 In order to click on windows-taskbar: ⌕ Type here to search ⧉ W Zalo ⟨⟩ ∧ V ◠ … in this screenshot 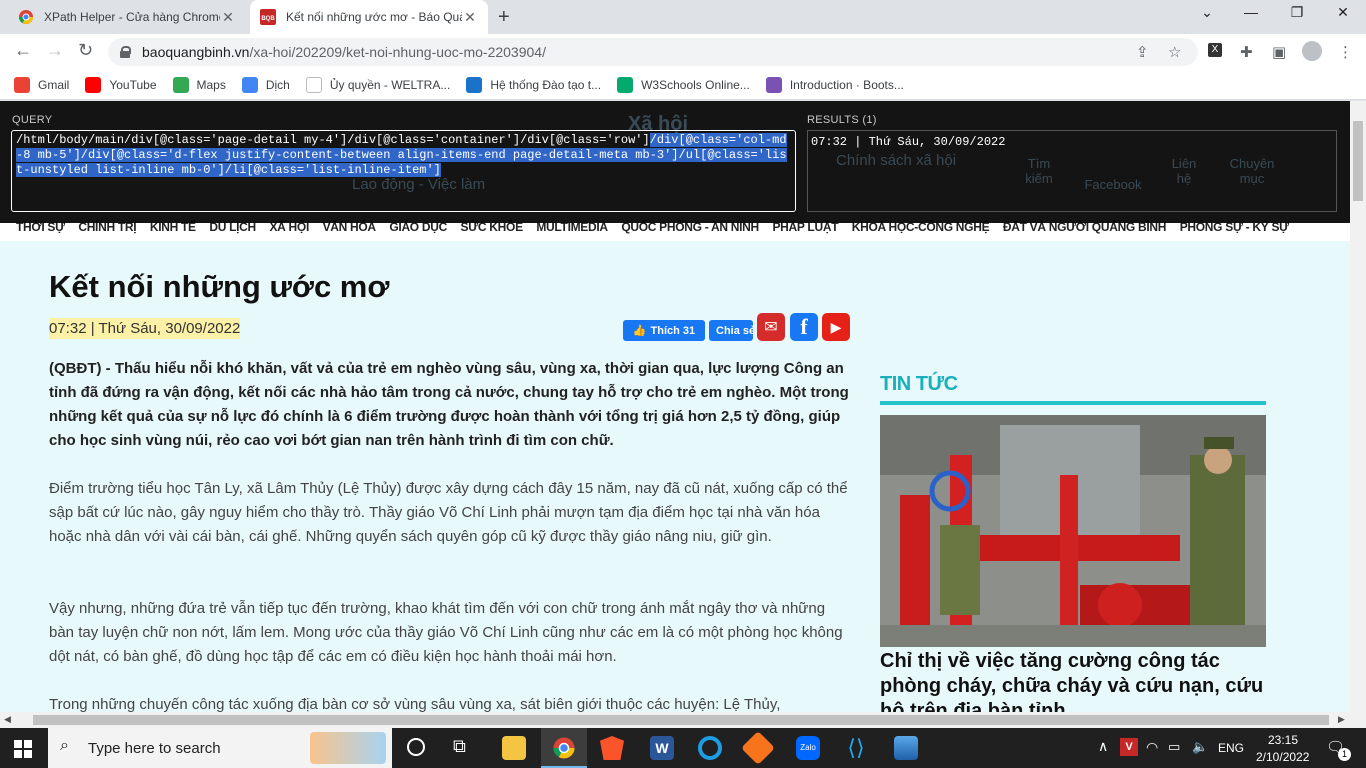, I will do `click(683, 748)`.